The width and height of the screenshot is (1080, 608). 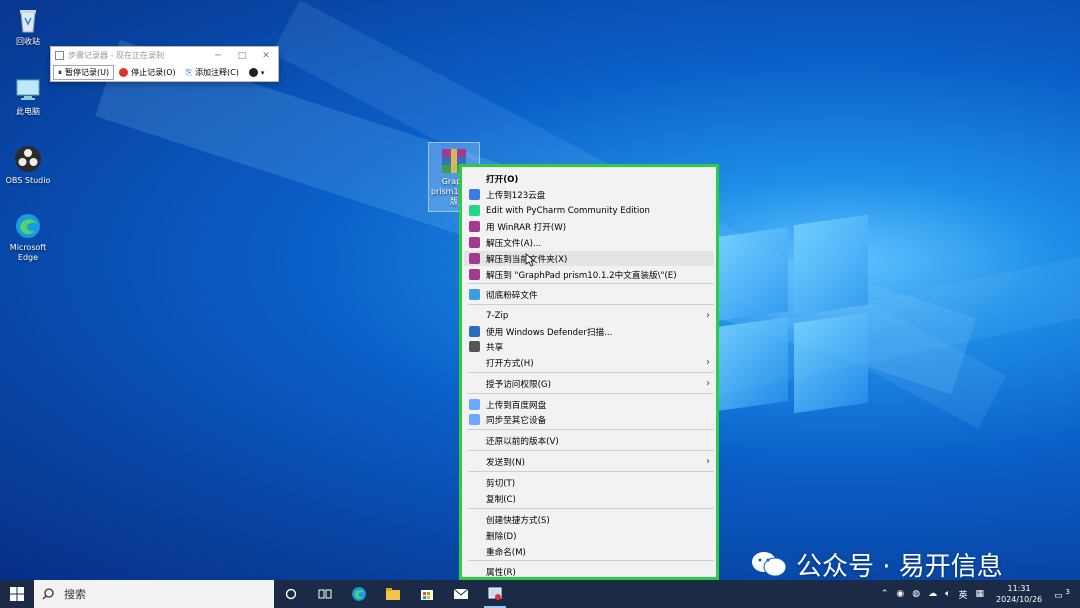 I want to click on context-menu-item: 上传到123云盘, so click(x=589, y=194).